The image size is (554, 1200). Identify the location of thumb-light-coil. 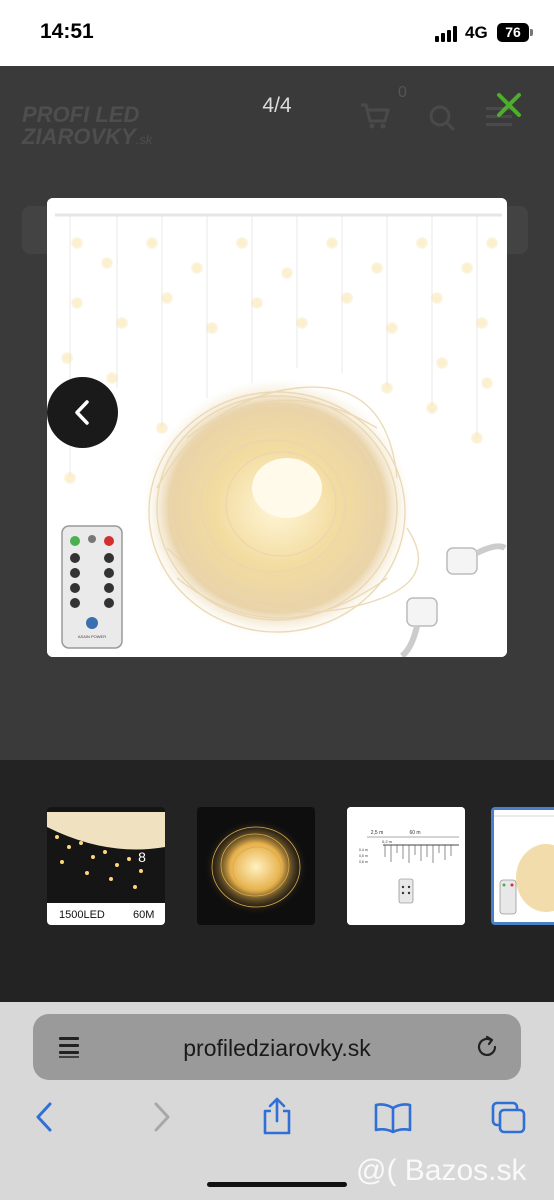
(256, 866).